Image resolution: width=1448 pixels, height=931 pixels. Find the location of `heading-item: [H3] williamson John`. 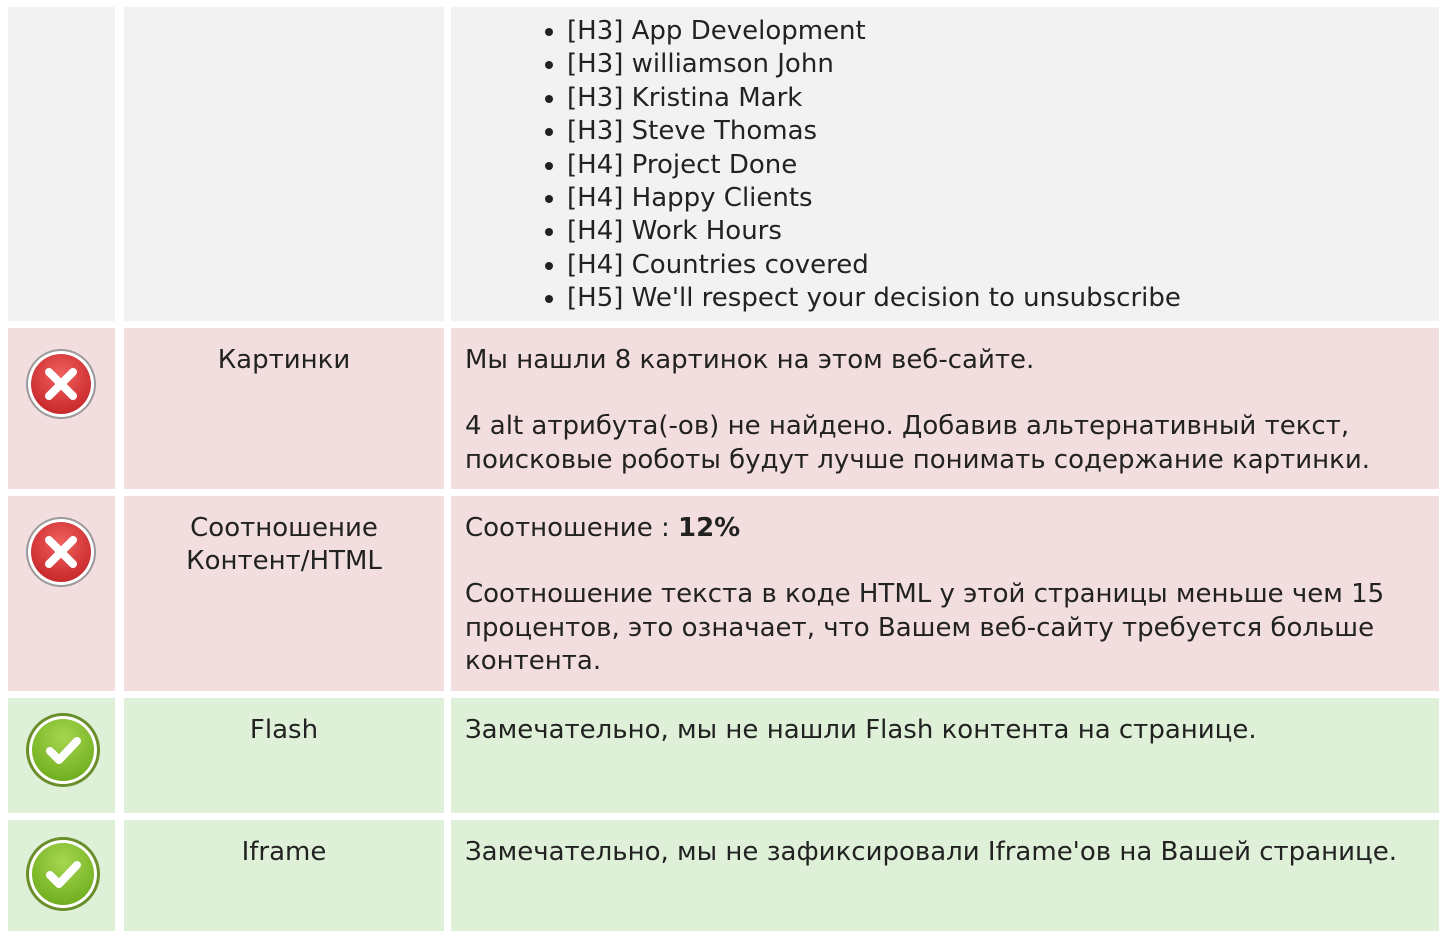

heading-item: [H3] williamson John is located at coordinates (863, 64).